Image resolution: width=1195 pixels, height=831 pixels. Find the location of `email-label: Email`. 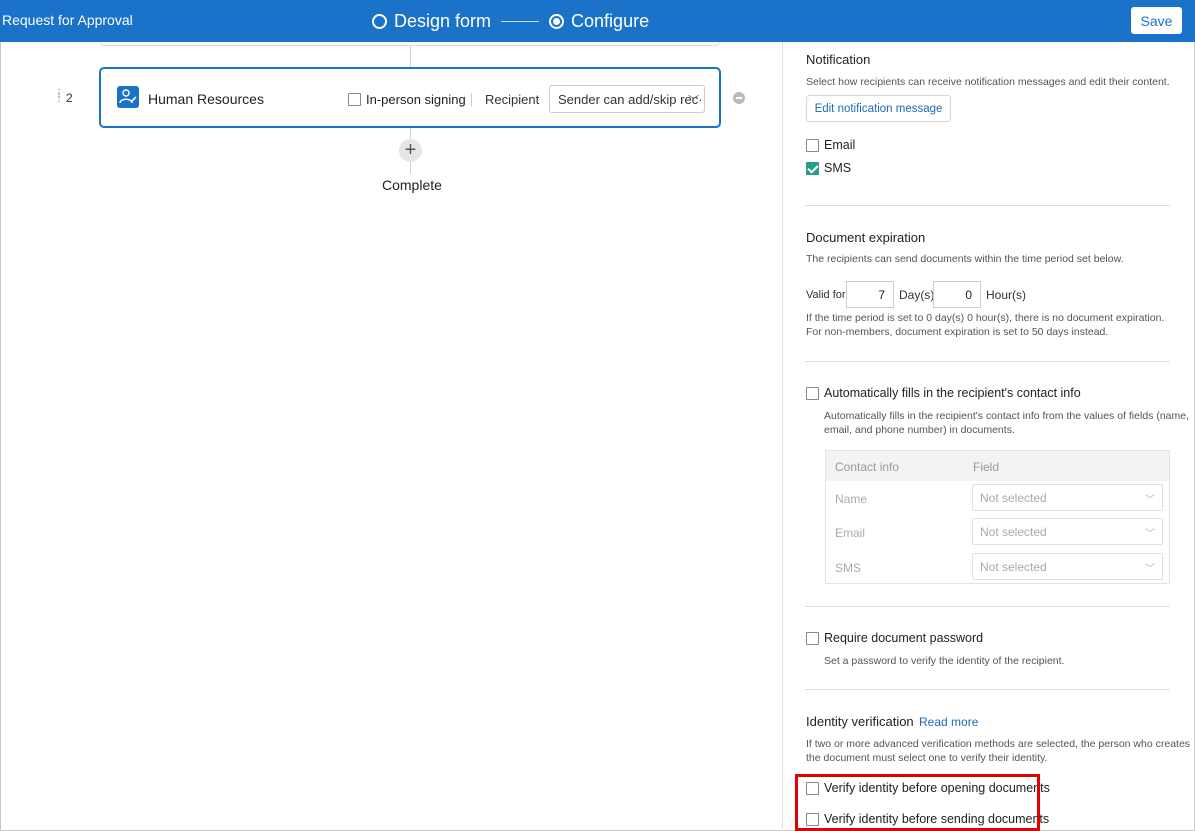

email-label: Email is located at coordinates (840, 145).